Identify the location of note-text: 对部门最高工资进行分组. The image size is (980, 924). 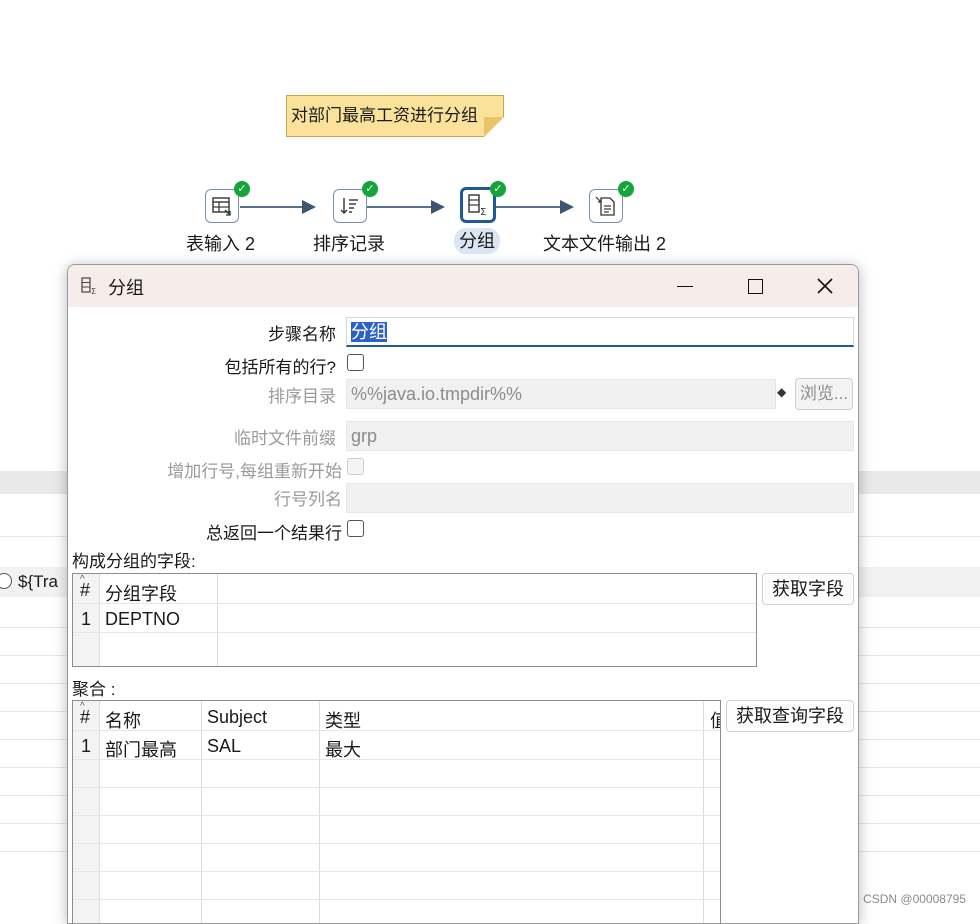
(384, 115).